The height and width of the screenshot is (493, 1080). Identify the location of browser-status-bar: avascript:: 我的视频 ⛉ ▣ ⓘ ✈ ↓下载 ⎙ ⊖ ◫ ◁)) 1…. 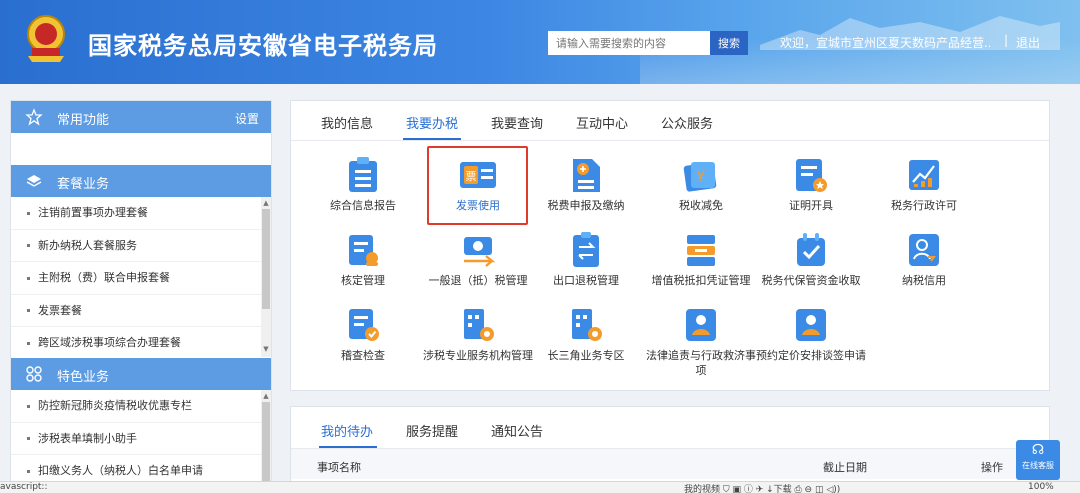
(540, 487).